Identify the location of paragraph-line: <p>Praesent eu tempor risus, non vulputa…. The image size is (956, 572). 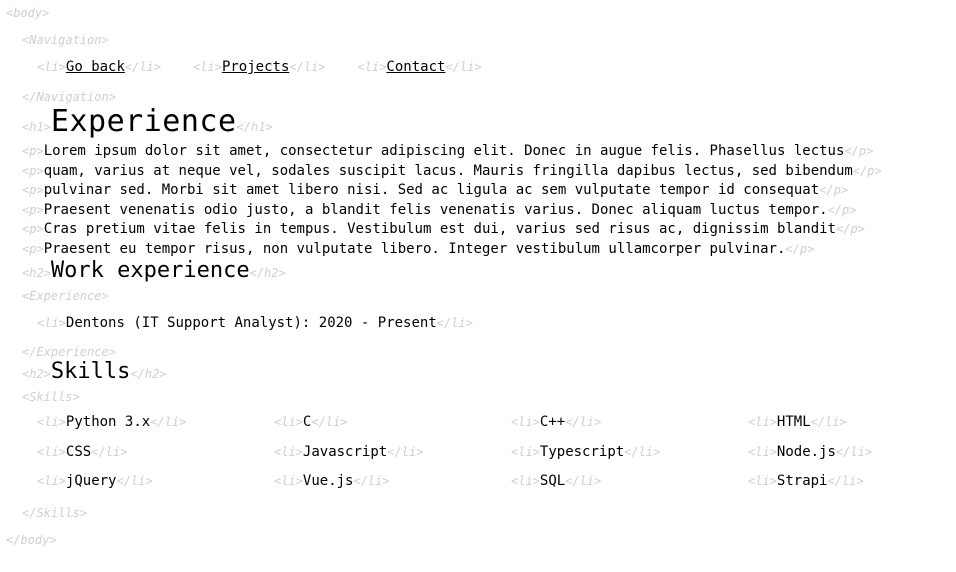
(452, 250).